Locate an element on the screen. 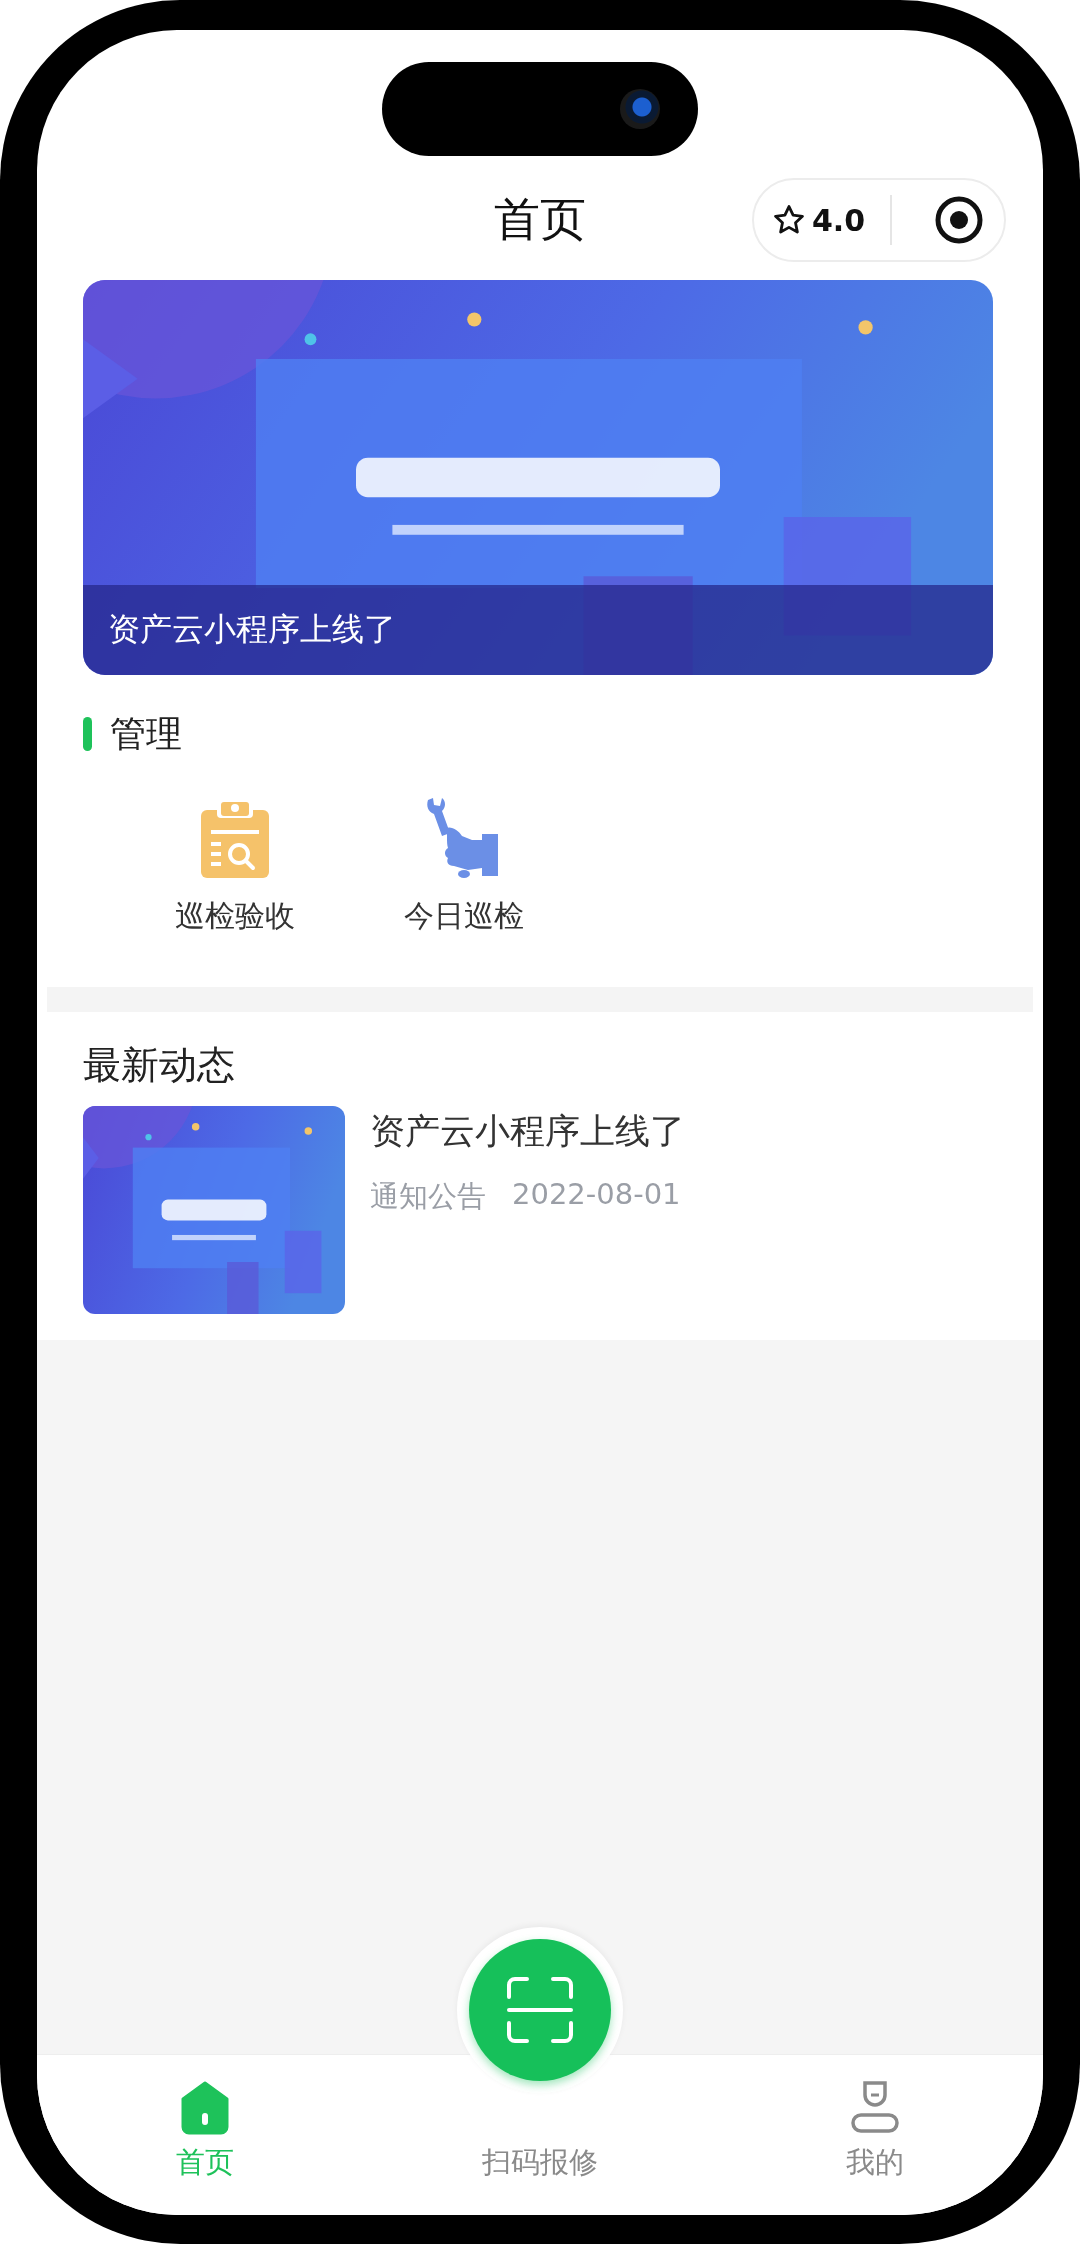  news-title: 资产云小程序上线了 is located at coordinates (527, 1131).